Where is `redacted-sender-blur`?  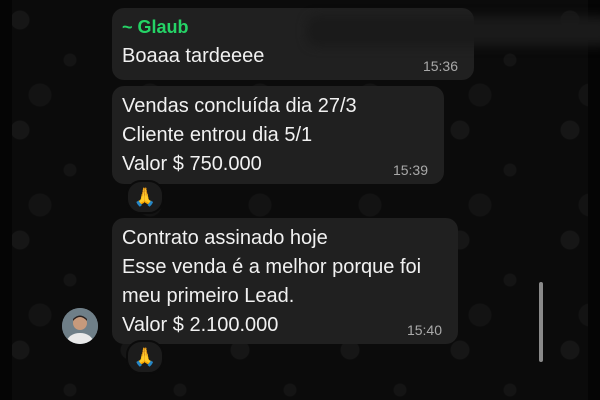
redacted-sender-blur is located at coordinates (453, 31).